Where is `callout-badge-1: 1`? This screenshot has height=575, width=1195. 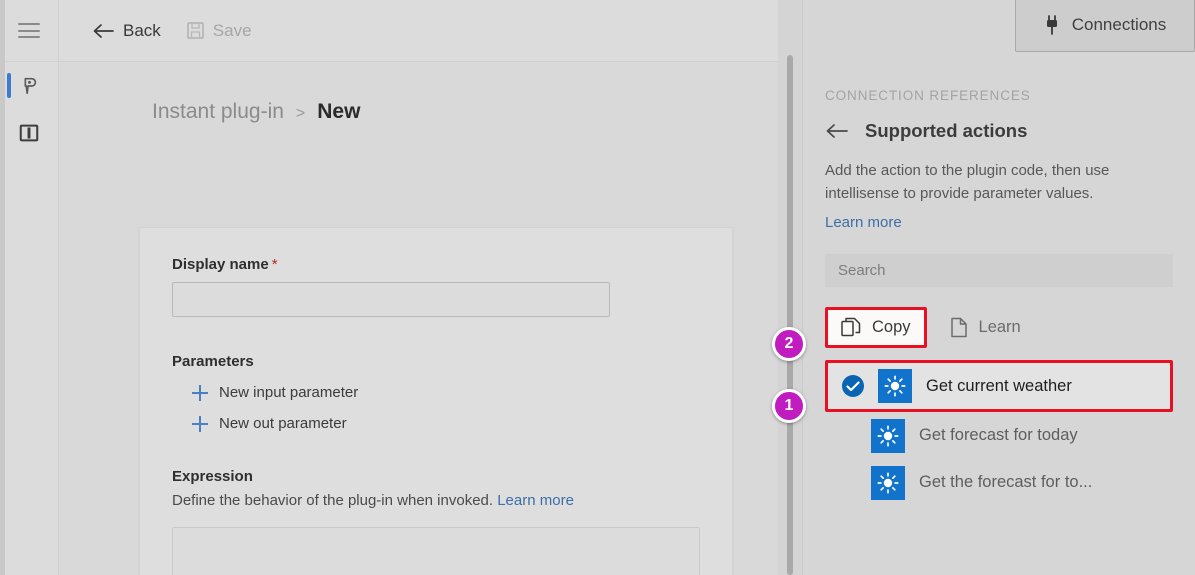 callout-badge-1: 1 is located at coordinates (789, 406).